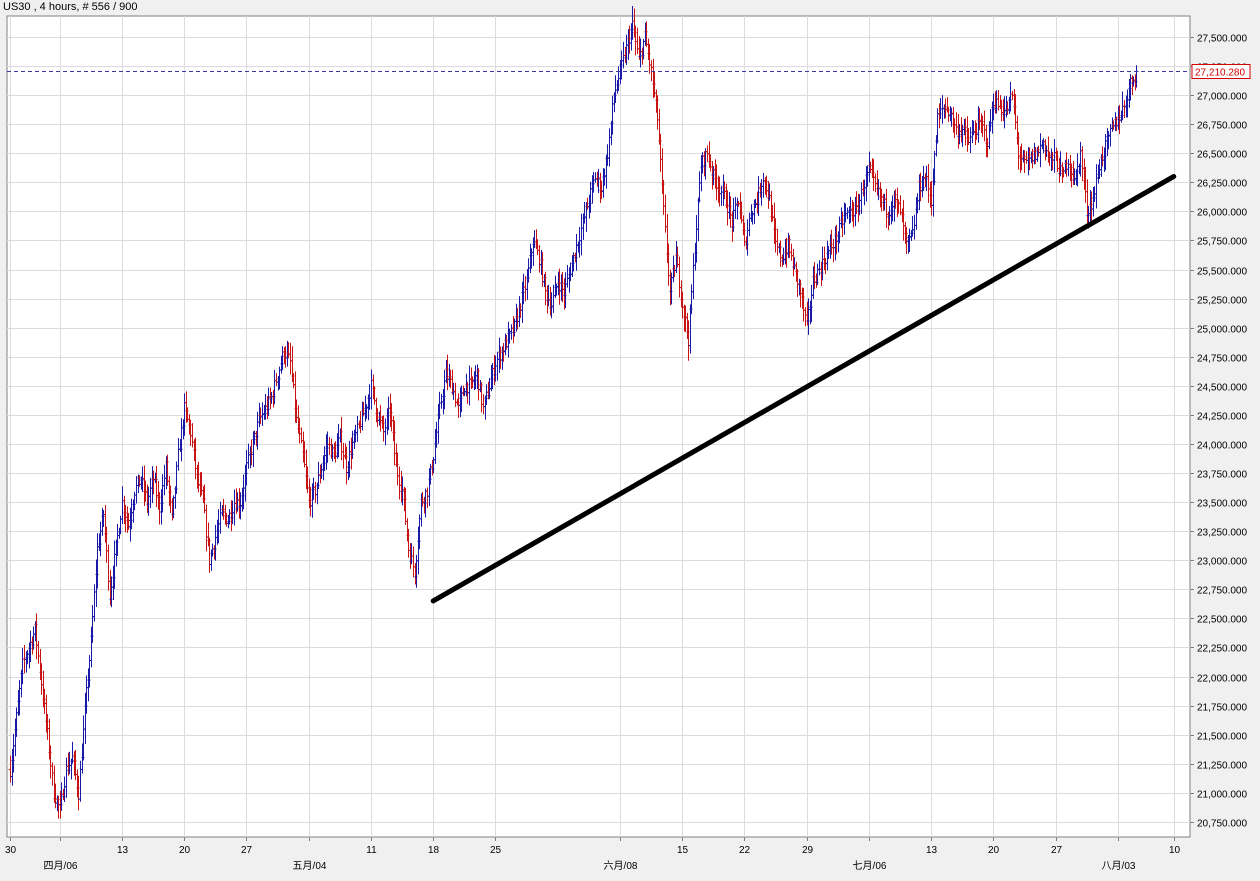  I want to click on y-tick-label: 26,000.000, so click(1222, 213).